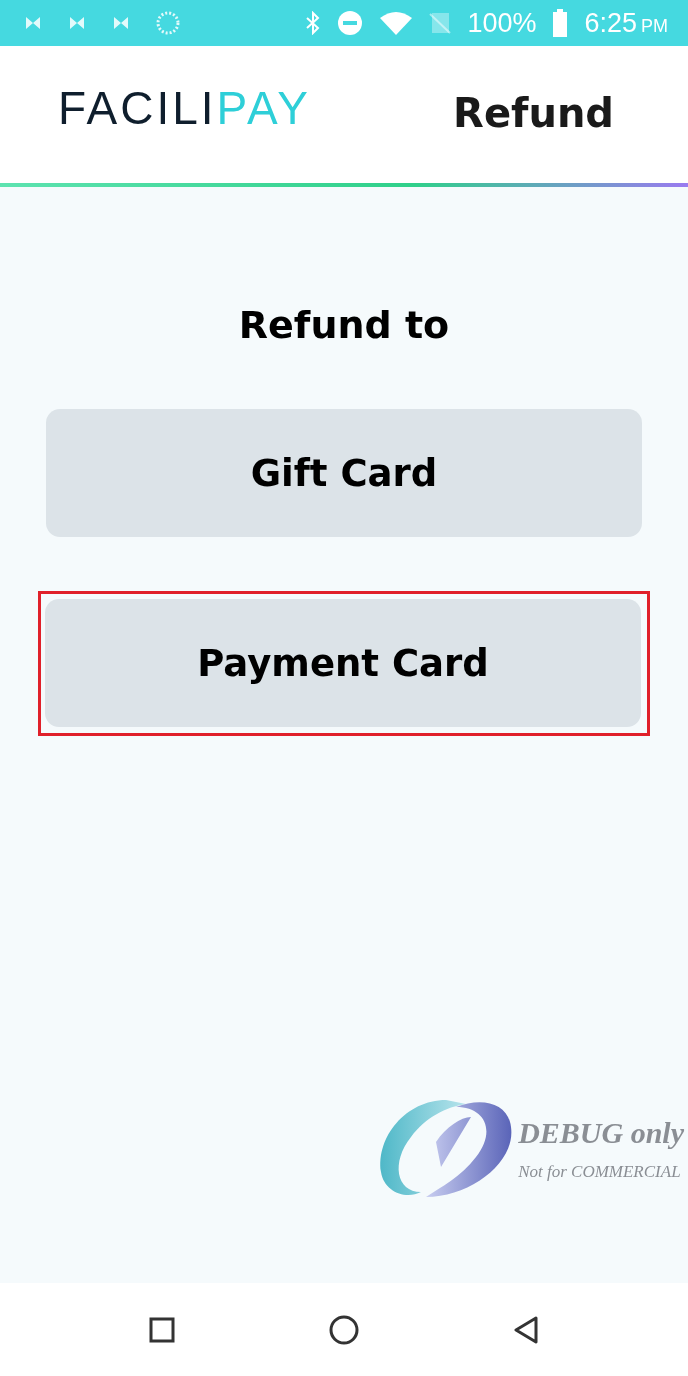 The image size is (688, 1376). What do you see at coordinates (600, 1172) in the screenshot?
I see `debug-note: Not for COMMERCIAL` at bounding box center [600, 1172].